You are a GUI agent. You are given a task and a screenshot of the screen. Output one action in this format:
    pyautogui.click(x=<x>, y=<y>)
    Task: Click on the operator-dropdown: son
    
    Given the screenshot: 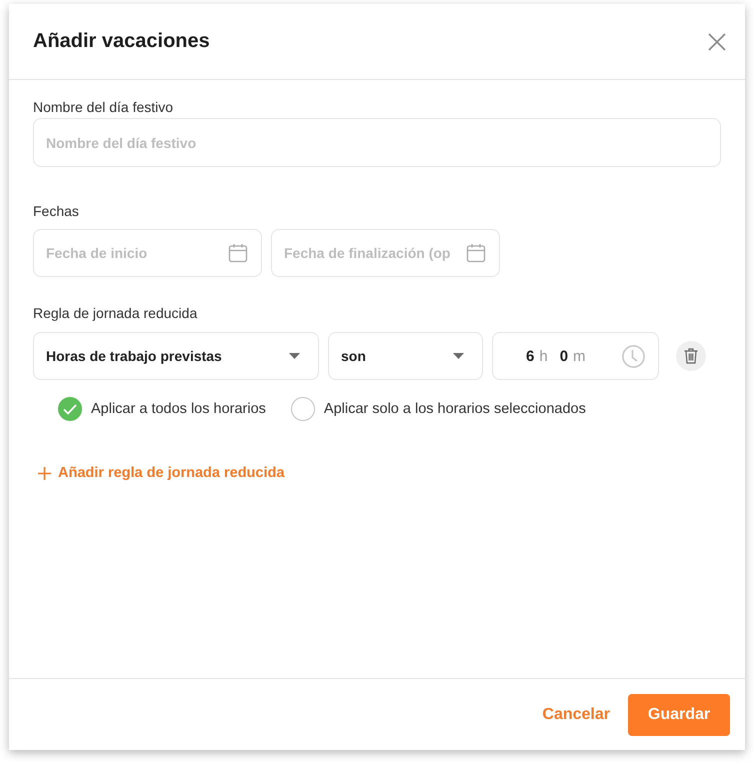 What is the action you would take?
    pyautogui.click(x=405, y=356)
    